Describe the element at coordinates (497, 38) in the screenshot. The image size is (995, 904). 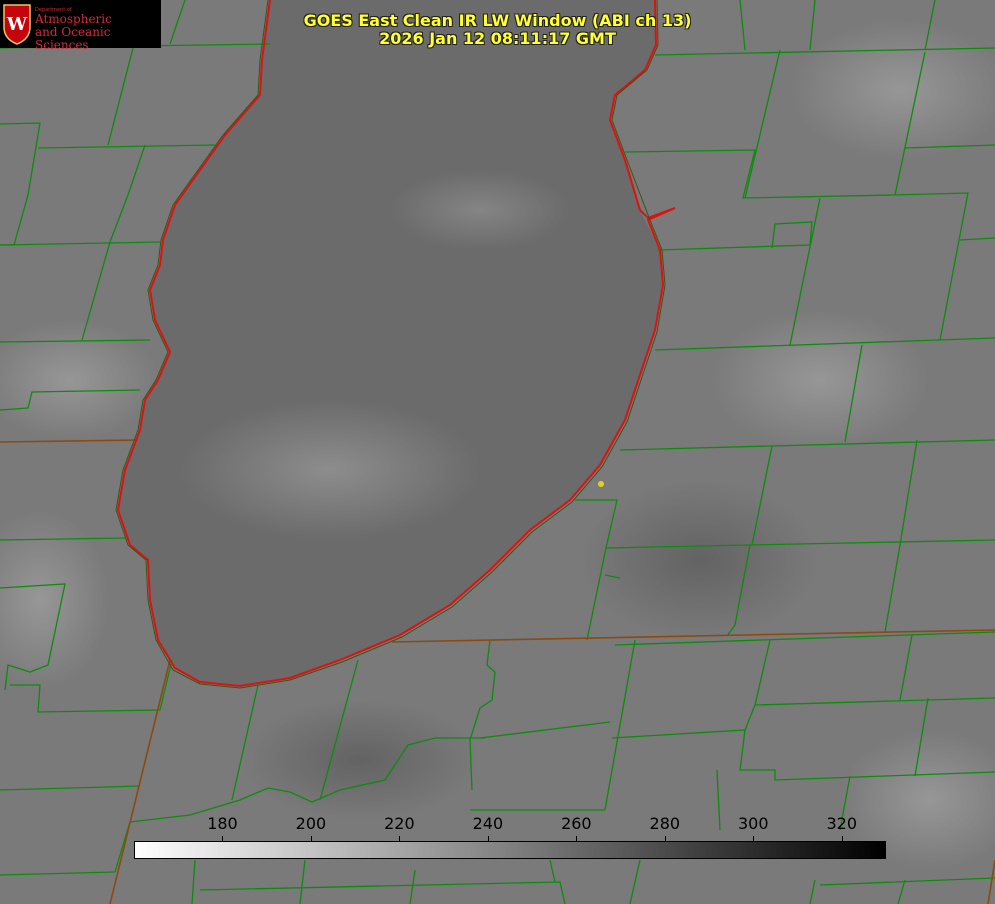
I see `image-timestamp: 2026 Jan 12 08:11:17 GMT` at that location.